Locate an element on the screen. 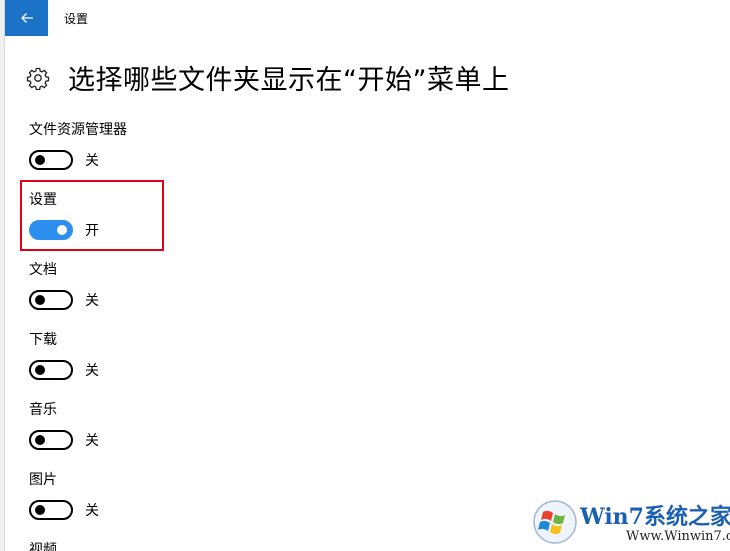 This screenshot has width=730, height=551. back-button is located at coordinates (26, 18).